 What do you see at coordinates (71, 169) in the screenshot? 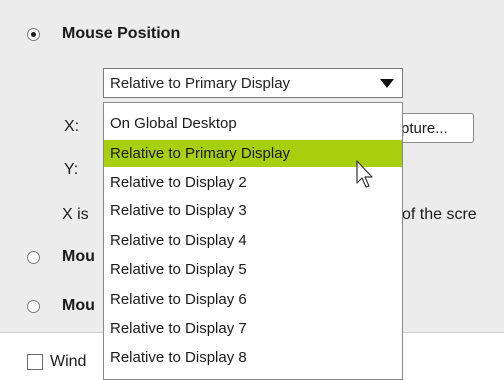
I see `y-label: Y:` at bounding box center [71, 169].